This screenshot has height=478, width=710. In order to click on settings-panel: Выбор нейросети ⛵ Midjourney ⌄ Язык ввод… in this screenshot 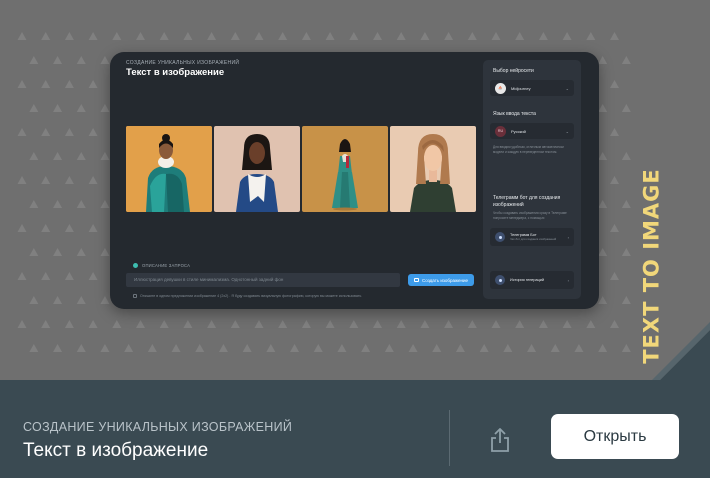, I will do `click(532, 179)`.